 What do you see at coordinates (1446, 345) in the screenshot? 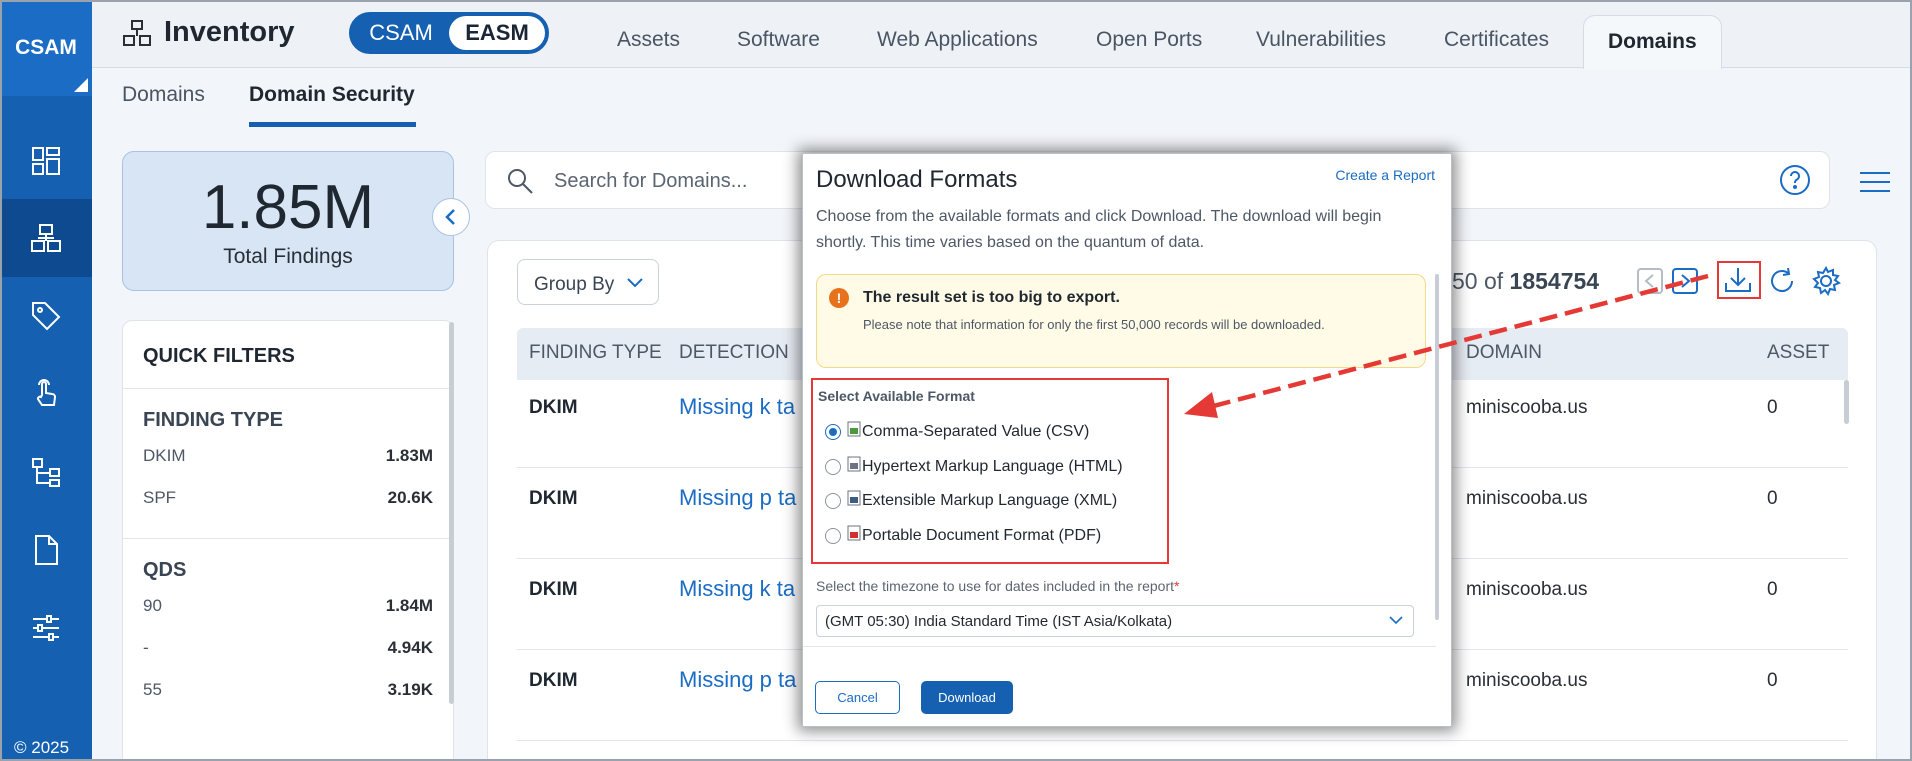
I see `annotation-arrow-icon` at bounding box center [1446, 345].